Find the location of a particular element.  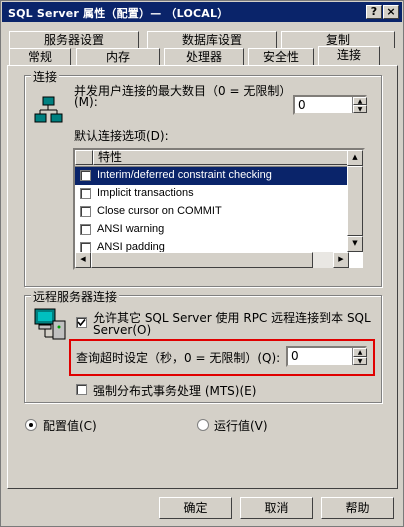

network-computers-icon is located at coordinates (48, 109).